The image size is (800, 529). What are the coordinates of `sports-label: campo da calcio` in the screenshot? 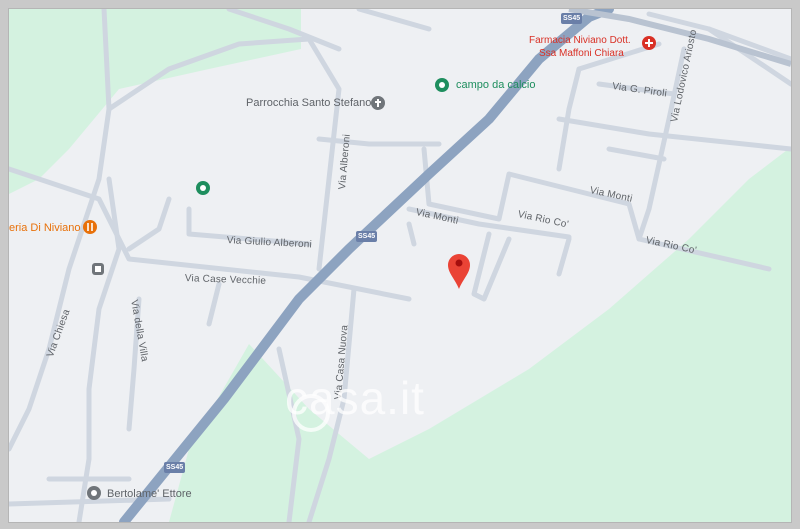 It's located at (496, 85).